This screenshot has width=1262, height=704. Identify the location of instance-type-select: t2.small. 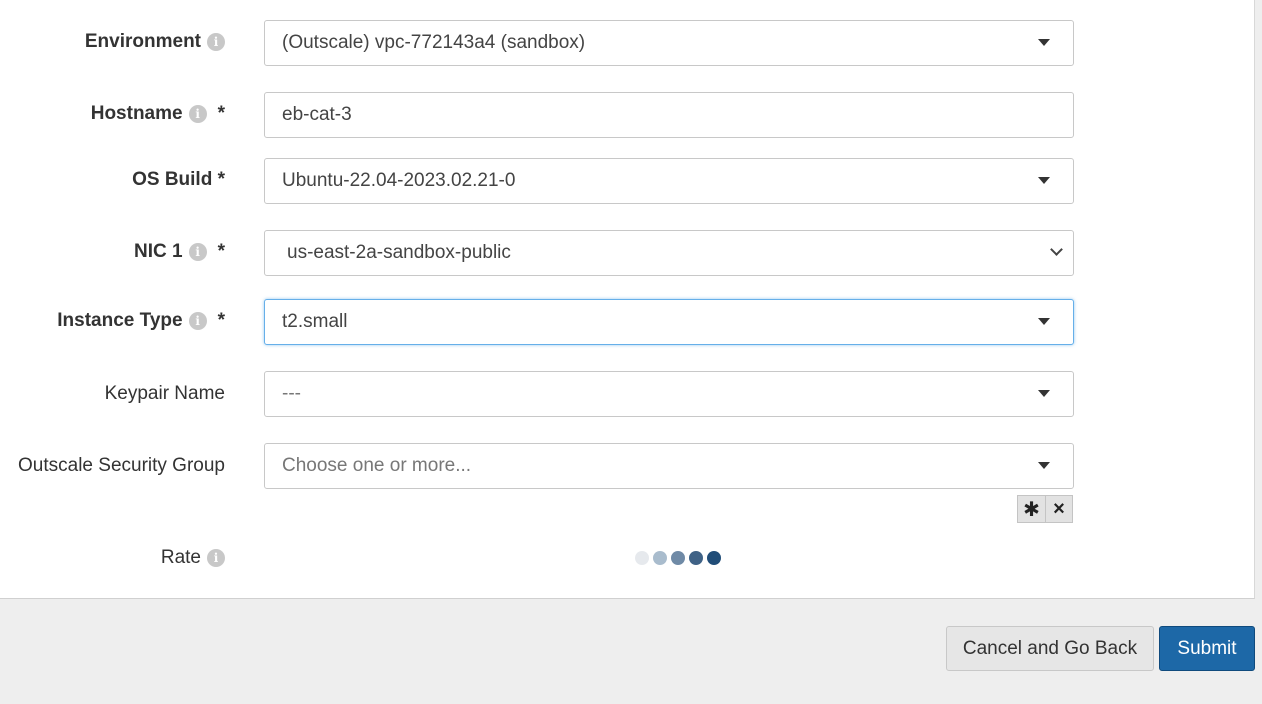
(669, 322).